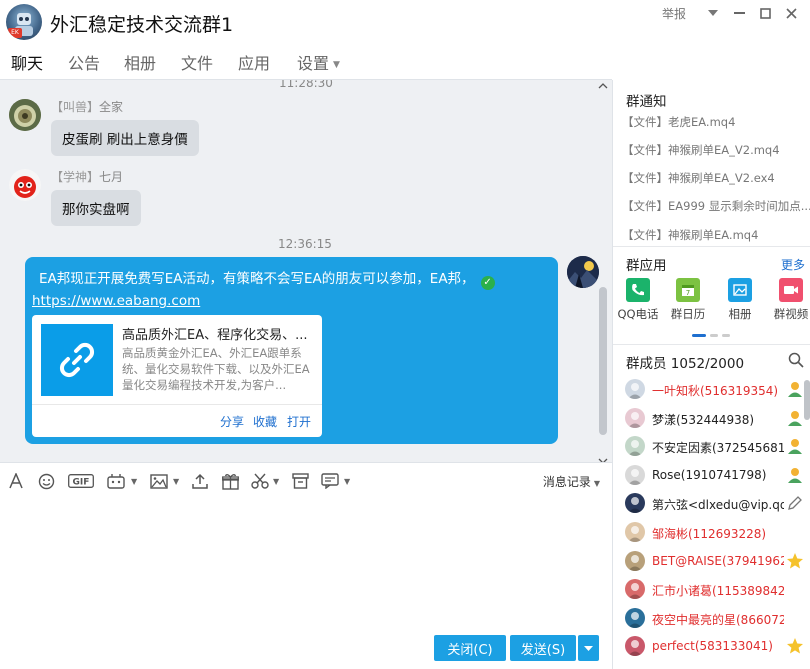 This screenshot has height=669, width=810. What do you see at coordinates (674, 13) in the screenshot?
I see `report-link: 举报` at bounding box center [674, 13].